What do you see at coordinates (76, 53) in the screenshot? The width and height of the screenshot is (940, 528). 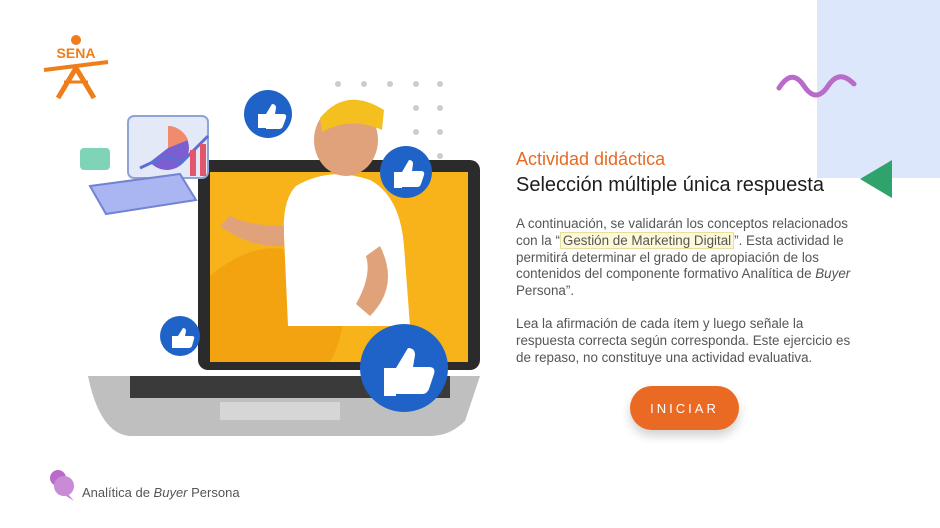 I see `logo-text: SENA` at bounding box center [76, 53].